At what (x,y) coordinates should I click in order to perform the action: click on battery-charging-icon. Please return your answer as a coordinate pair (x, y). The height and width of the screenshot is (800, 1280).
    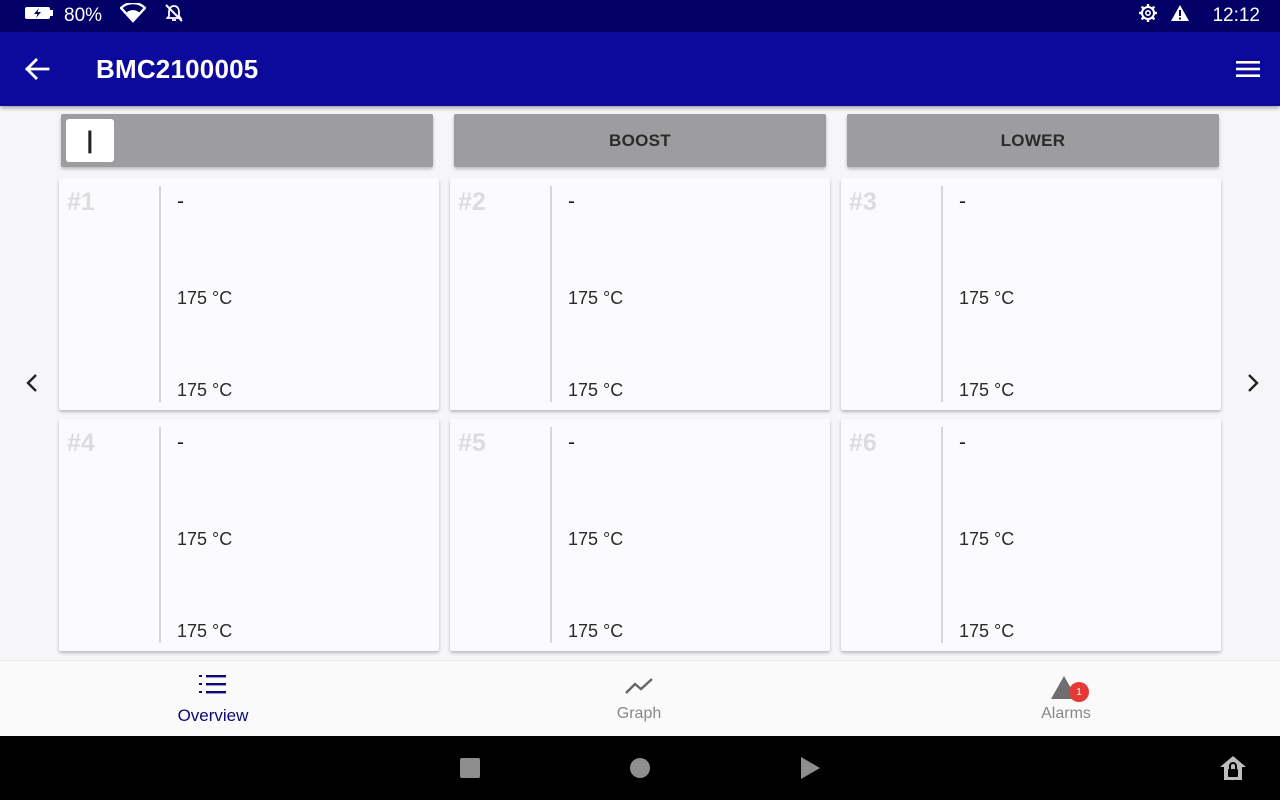
    Looking at the image, I should click on (39, 16).